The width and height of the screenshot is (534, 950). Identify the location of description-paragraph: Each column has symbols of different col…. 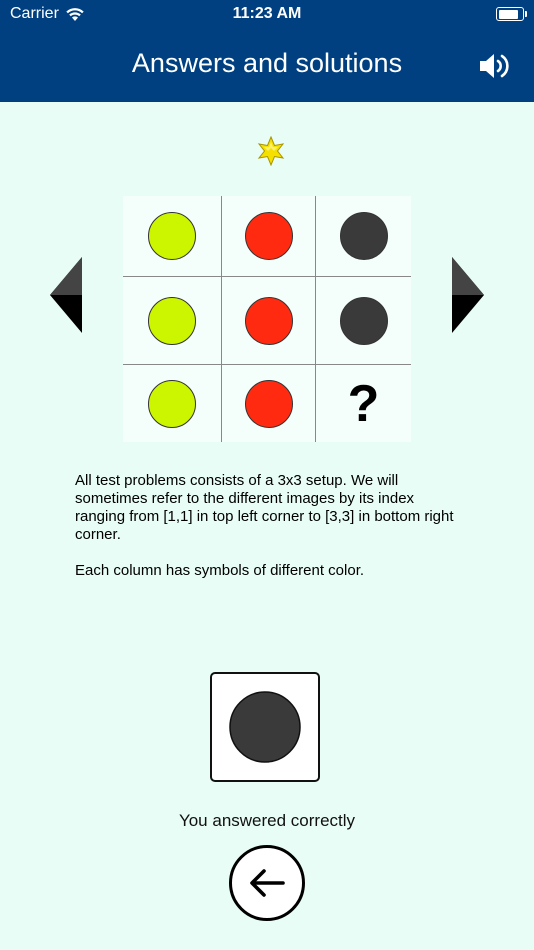
(220, 570).